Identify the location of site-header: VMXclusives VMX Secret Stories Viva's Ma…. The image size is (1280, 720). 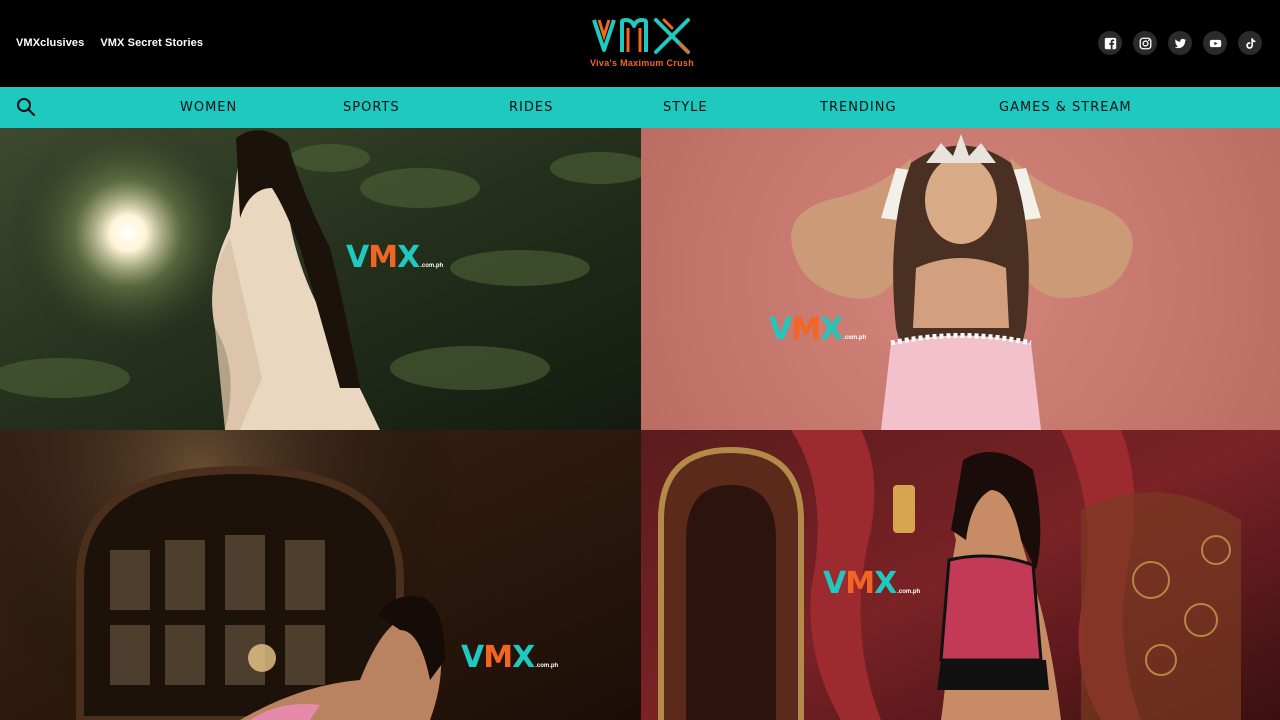
(640, 43).